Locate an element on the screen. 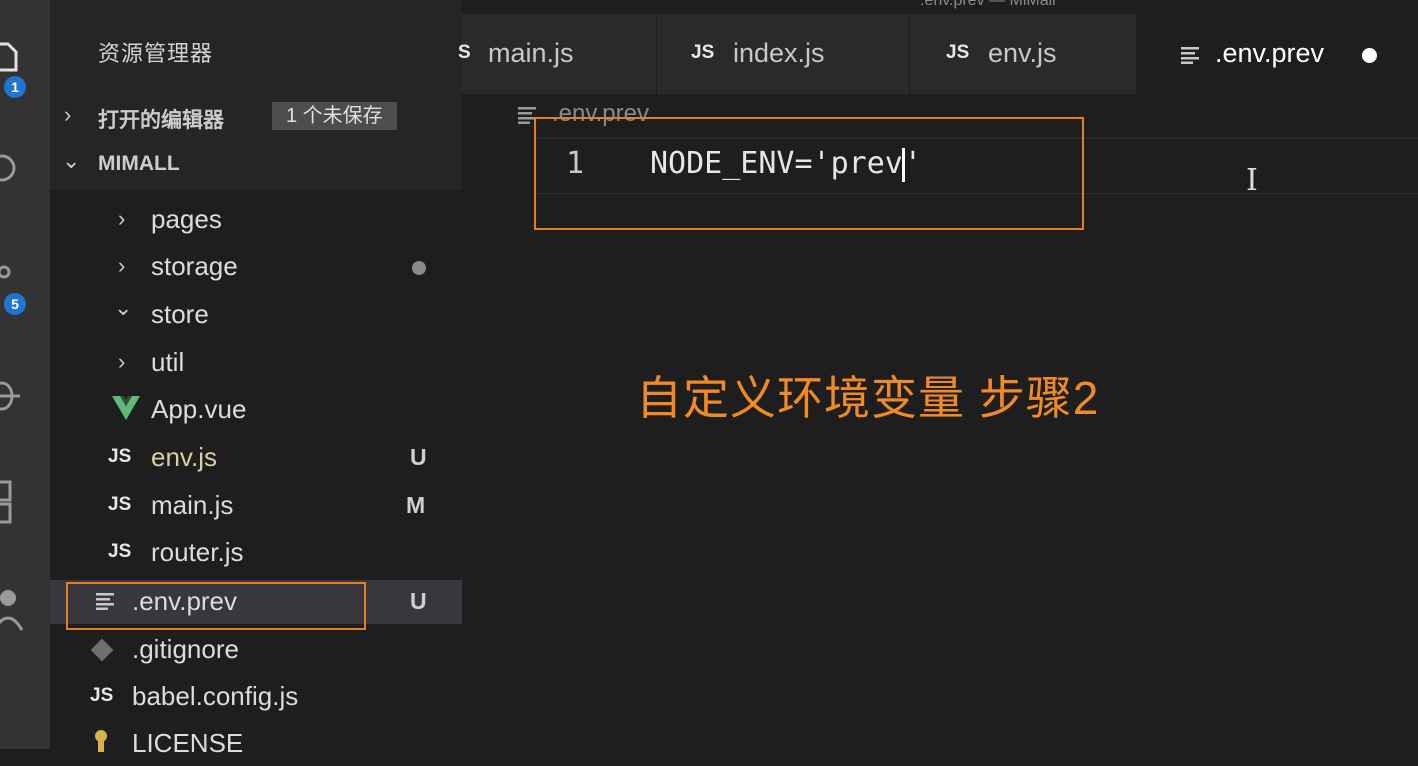 This screenshot has width=1418, height=766. tab-env-js: JS env.js is located at coordinates (1023, 54).